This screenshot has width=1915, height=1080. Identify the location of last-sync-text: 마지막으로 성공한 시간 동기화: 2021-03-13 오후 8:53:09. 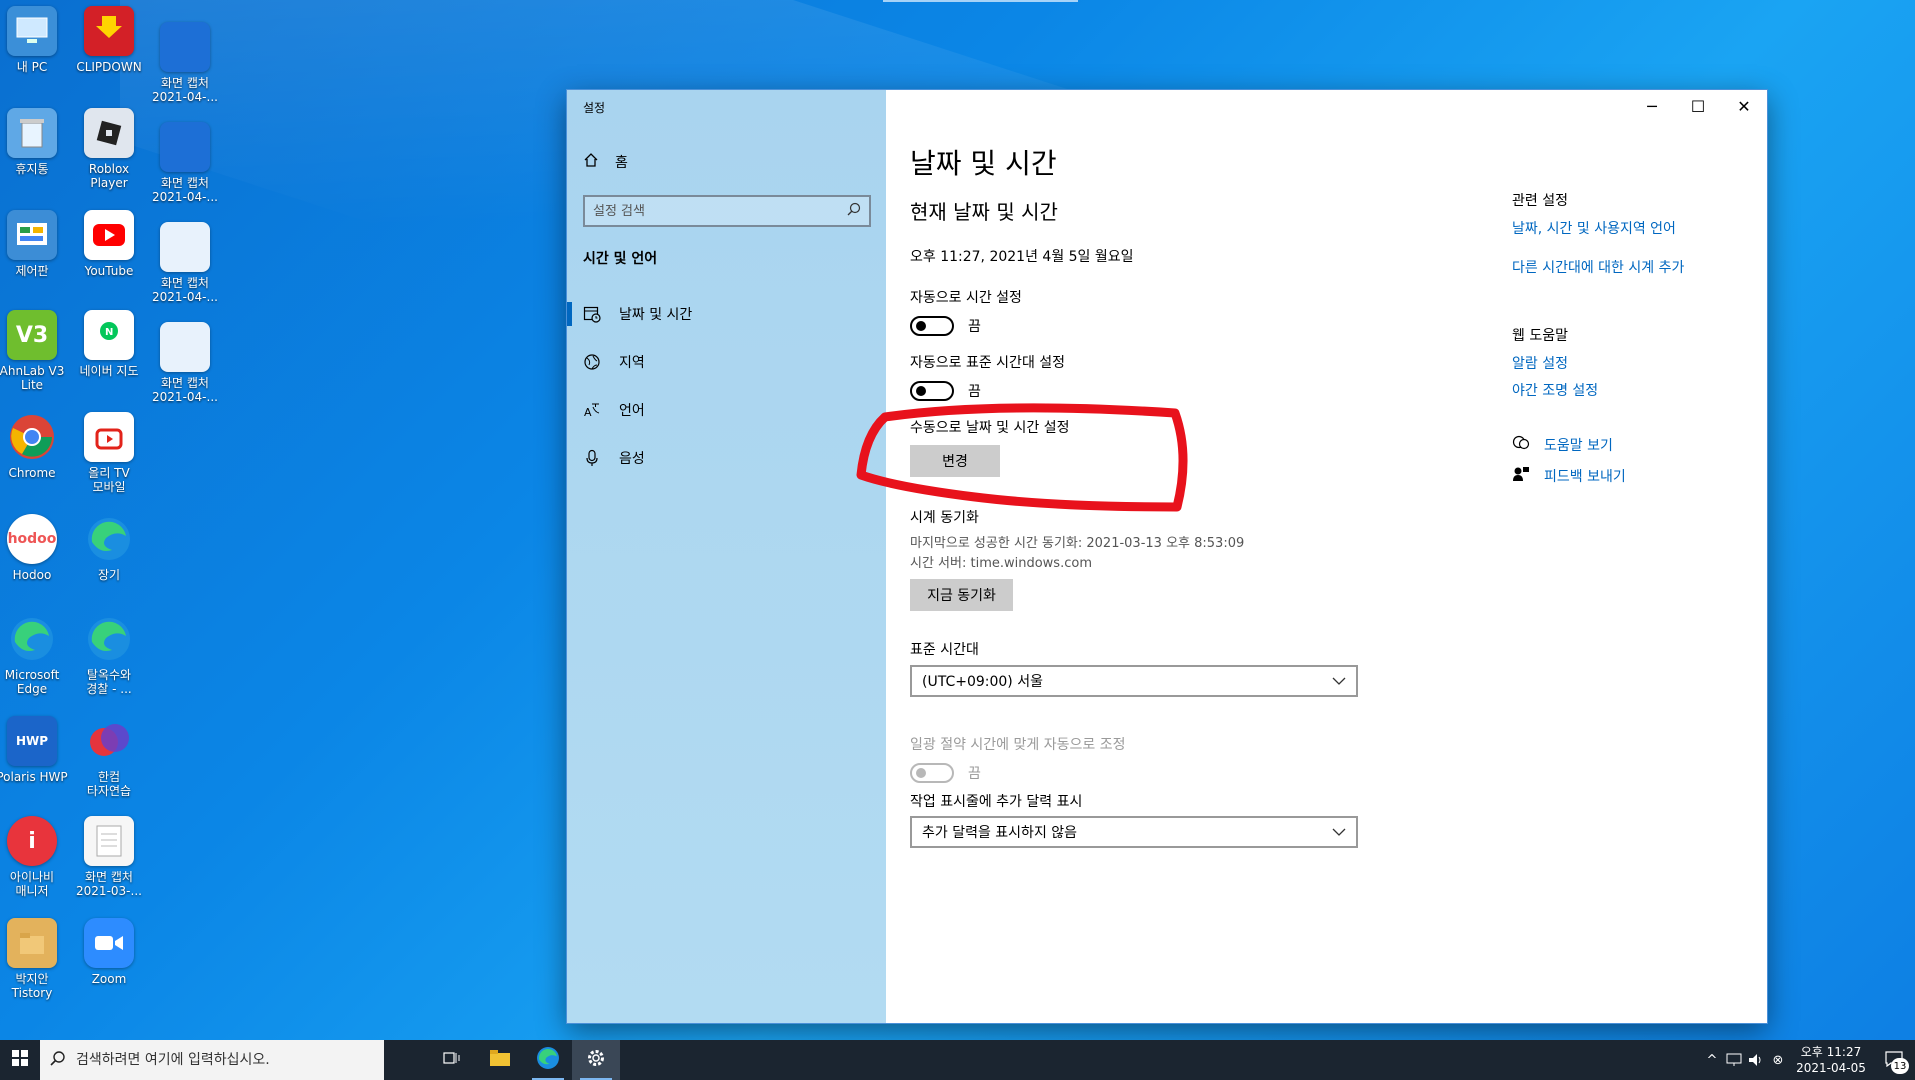
(1077, 543).